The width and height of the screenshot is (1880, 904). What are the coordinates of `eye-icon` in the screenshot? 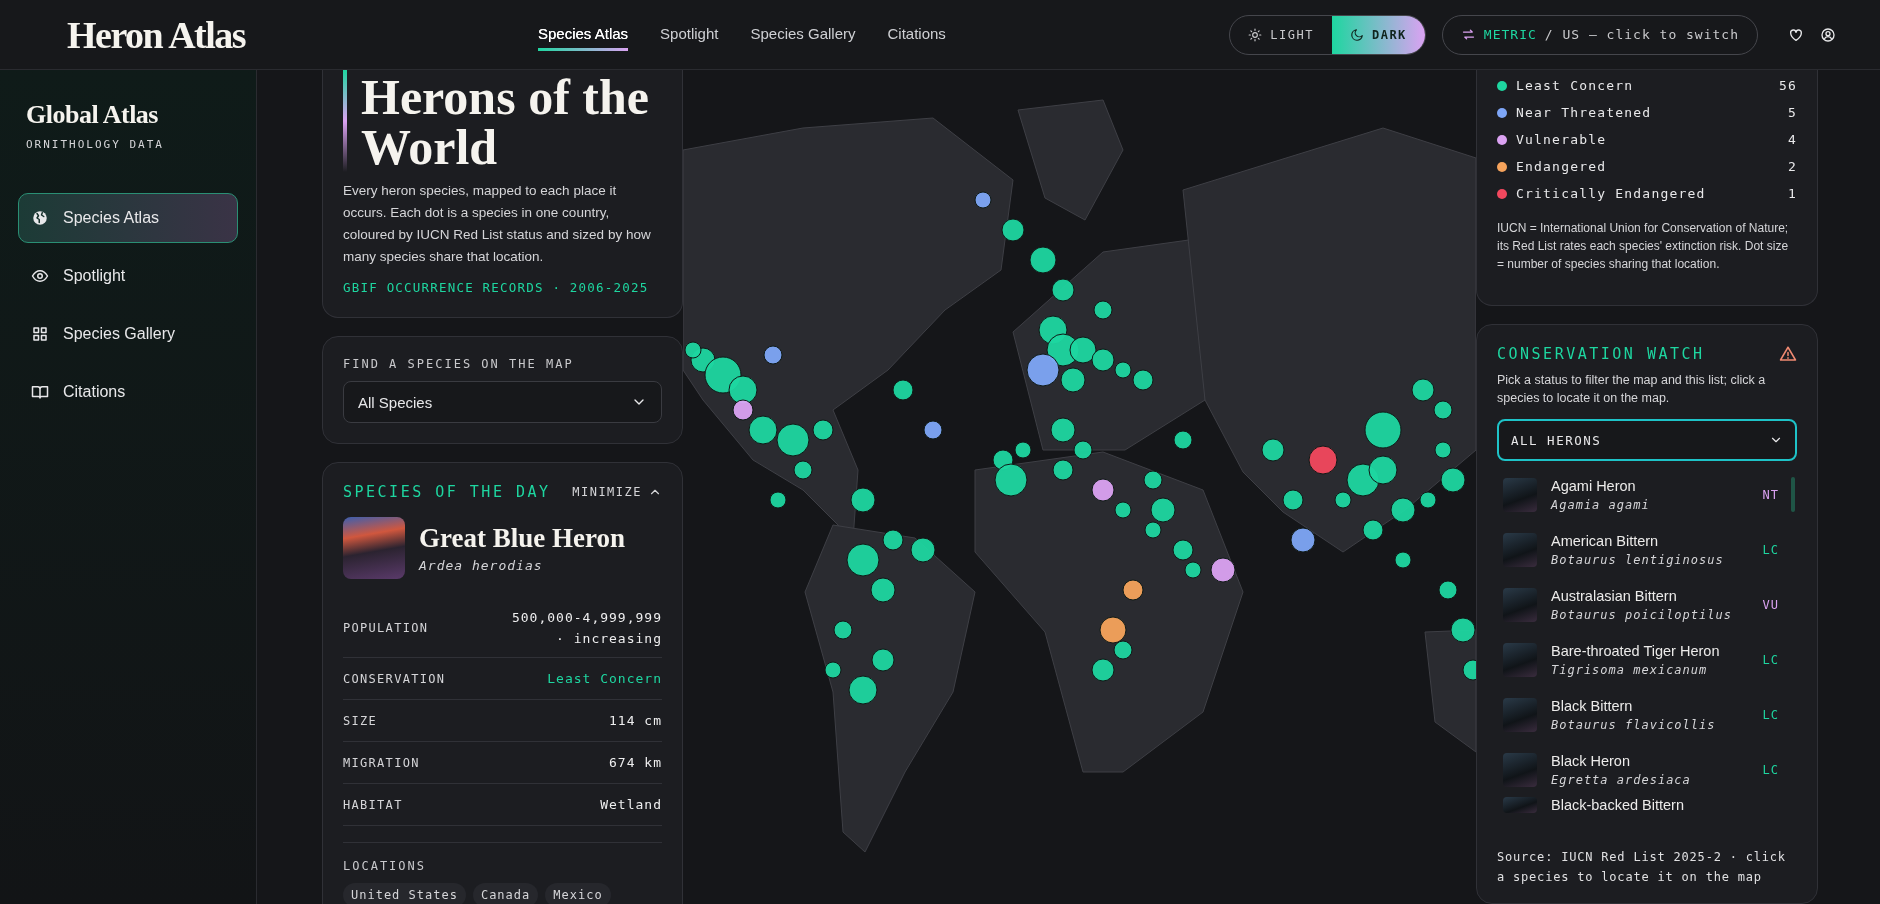 It's located at (40, 276).